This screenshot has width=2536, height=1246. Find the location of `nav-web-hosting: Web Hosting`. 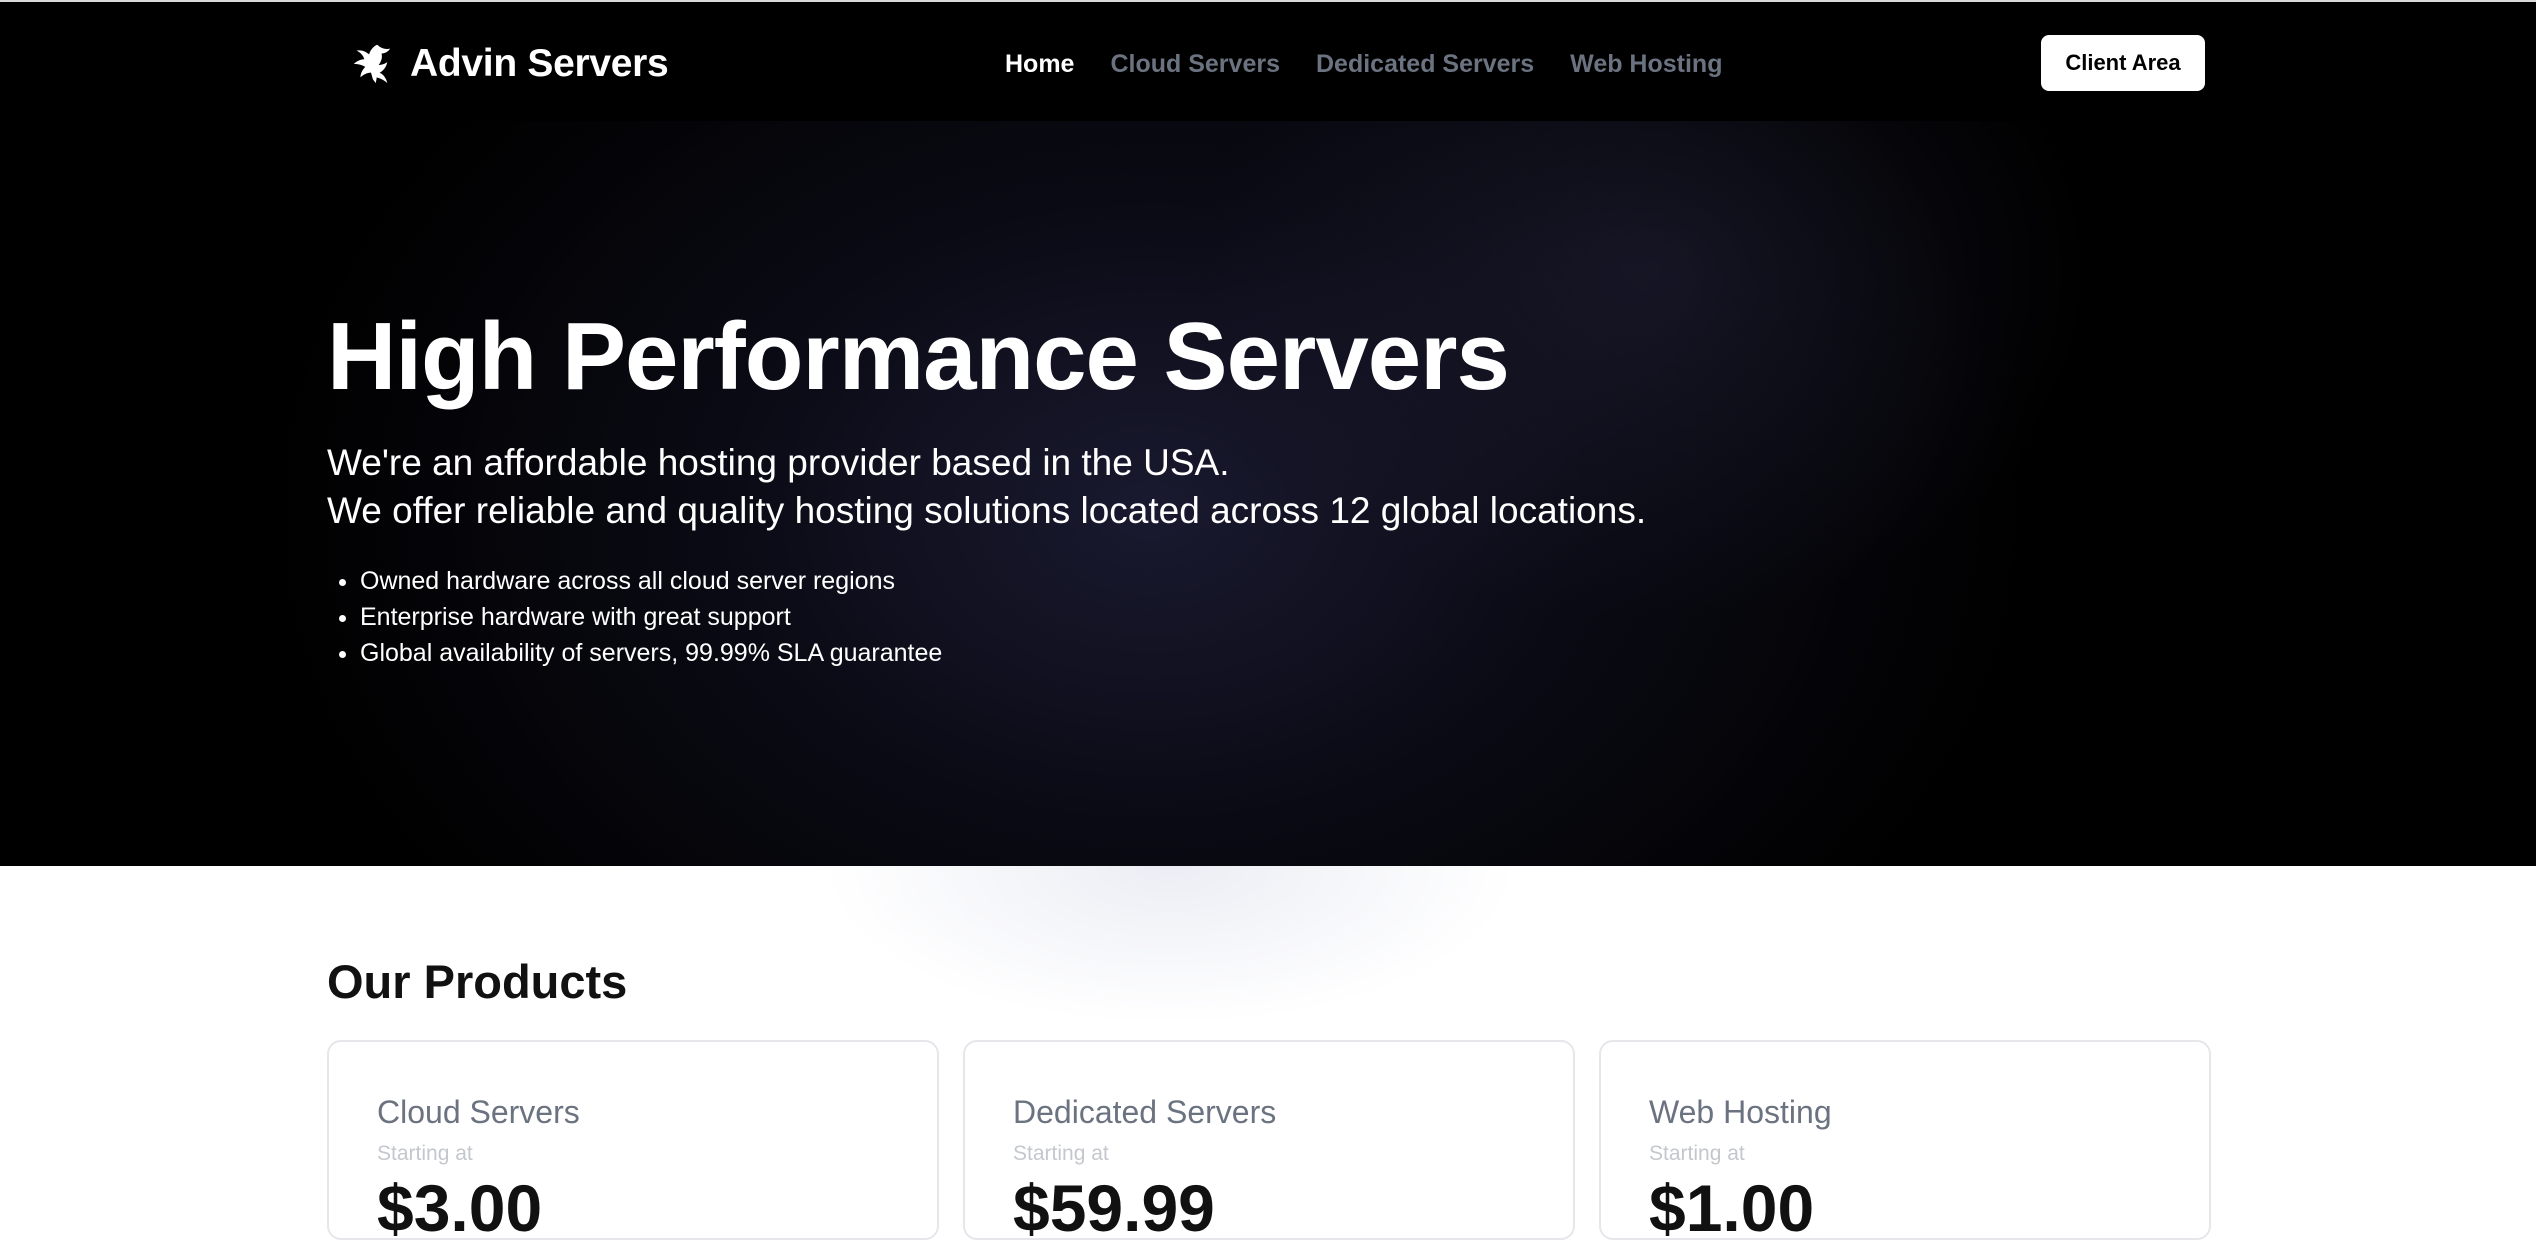

nav-web-hosting: Web Hosting is located at coordinates (1646, 64).